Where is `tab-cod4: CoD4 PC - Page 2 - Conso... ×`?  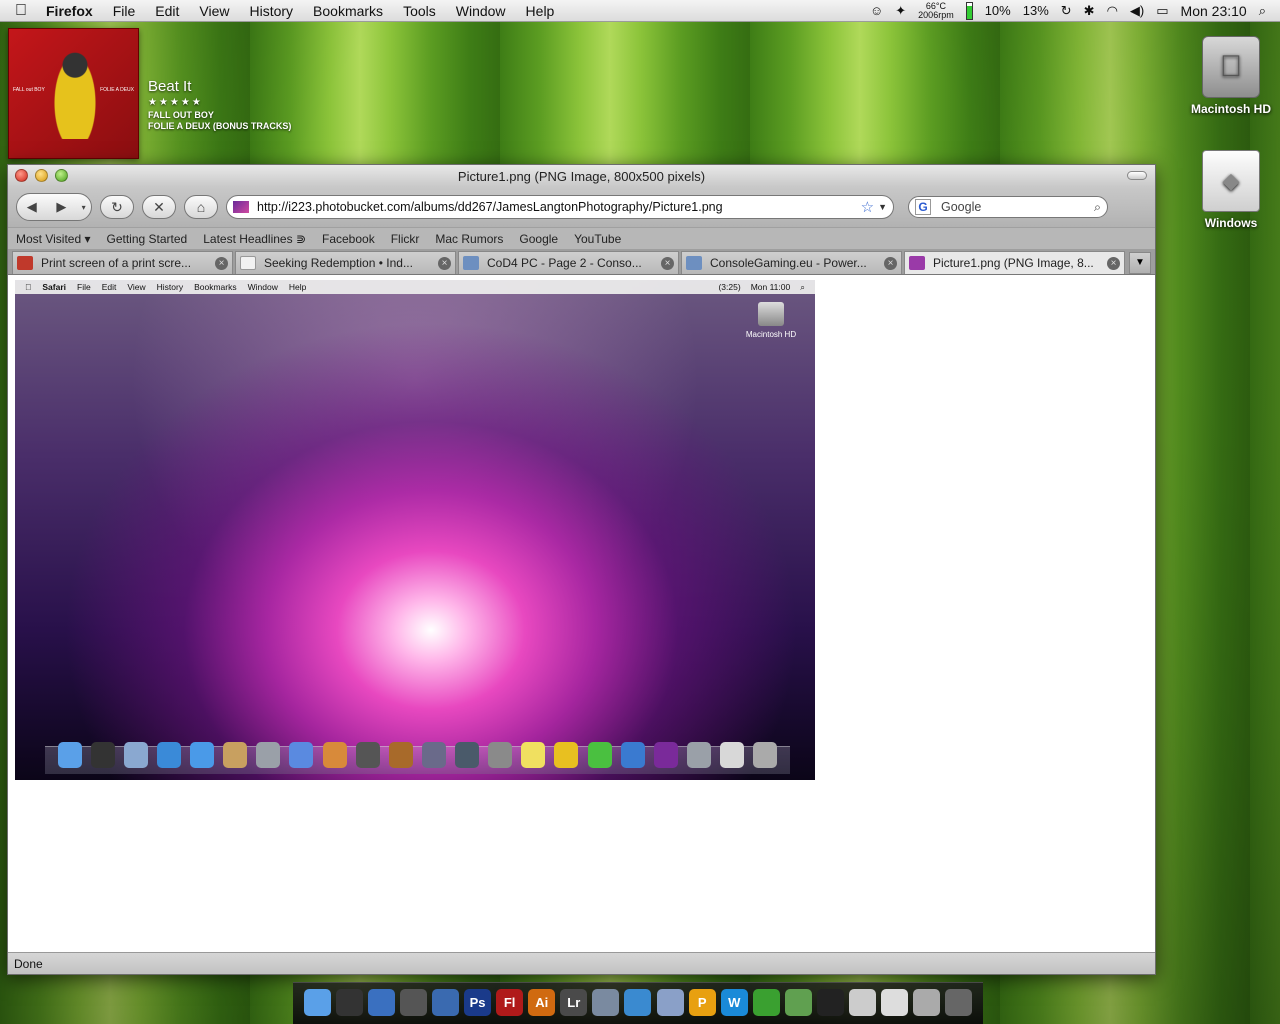 tab-cod4: CoD4 PC - Page 2 - Conso... × is located at coordinates (568, 262).